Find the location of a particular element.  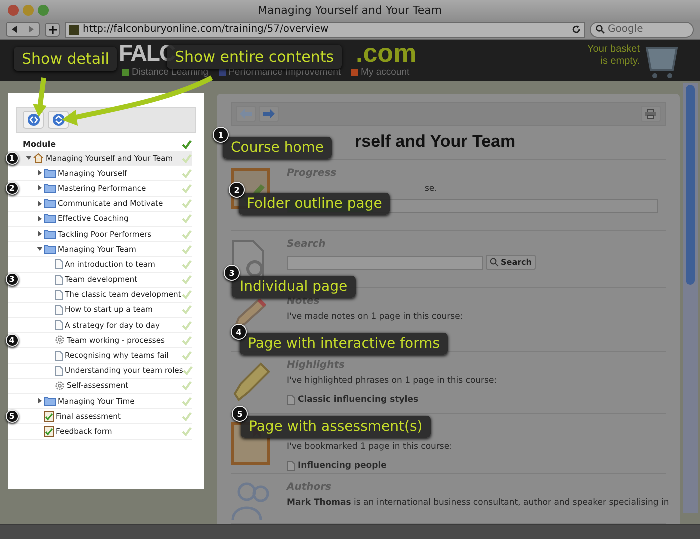

site-favicon is located at coordinates (74, 29).